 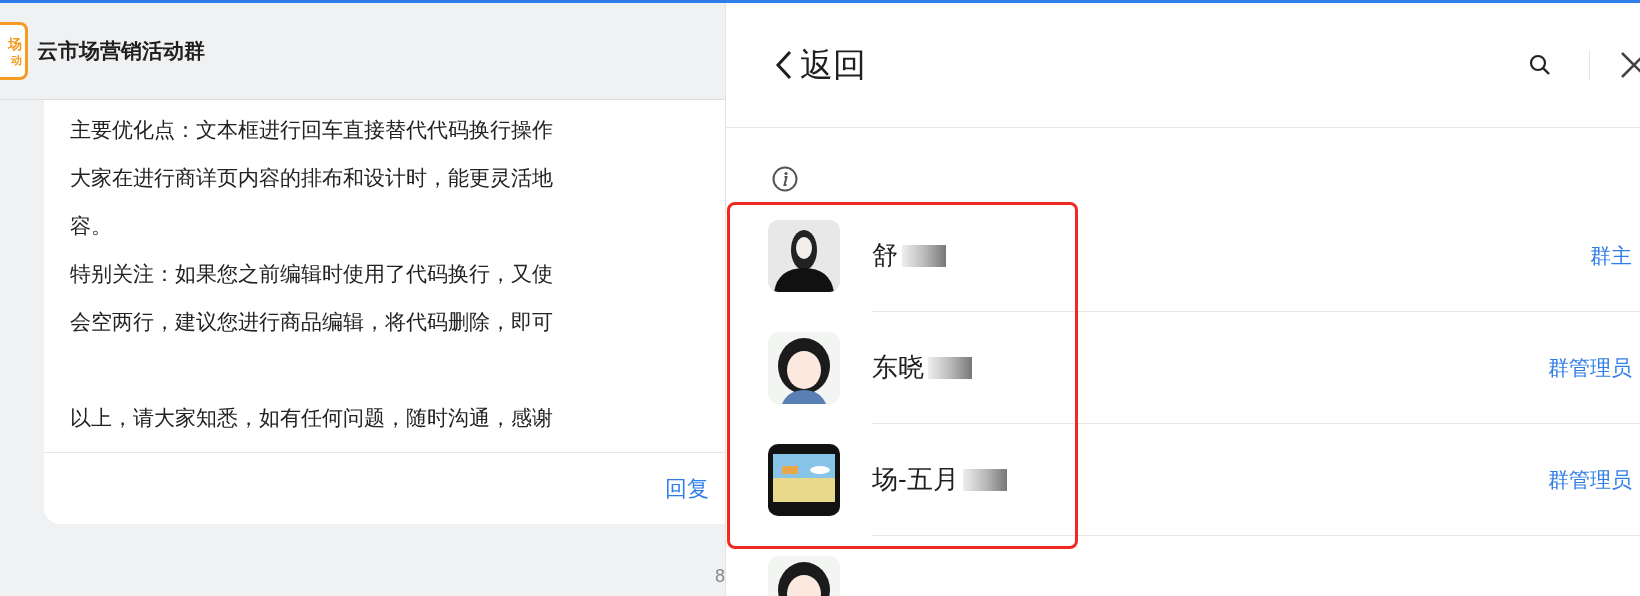 What do you see at coordinates (121, 51) in the screenshot?
I see `group-title: 云市场营销活动群` at bounding box center [121, 51].